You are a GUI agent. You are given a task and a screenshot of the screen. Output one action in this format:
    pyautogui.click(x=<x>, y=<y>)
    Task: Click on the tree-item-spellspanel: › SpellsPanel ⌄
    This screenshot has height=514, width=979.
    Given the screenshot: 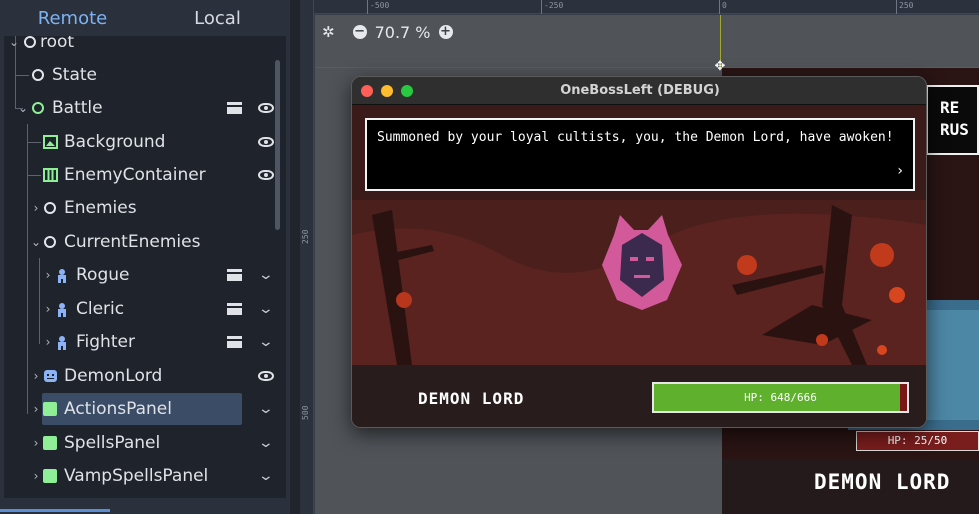 What is the action you would take?
    pyautogui.click(x=140, y=443)
    